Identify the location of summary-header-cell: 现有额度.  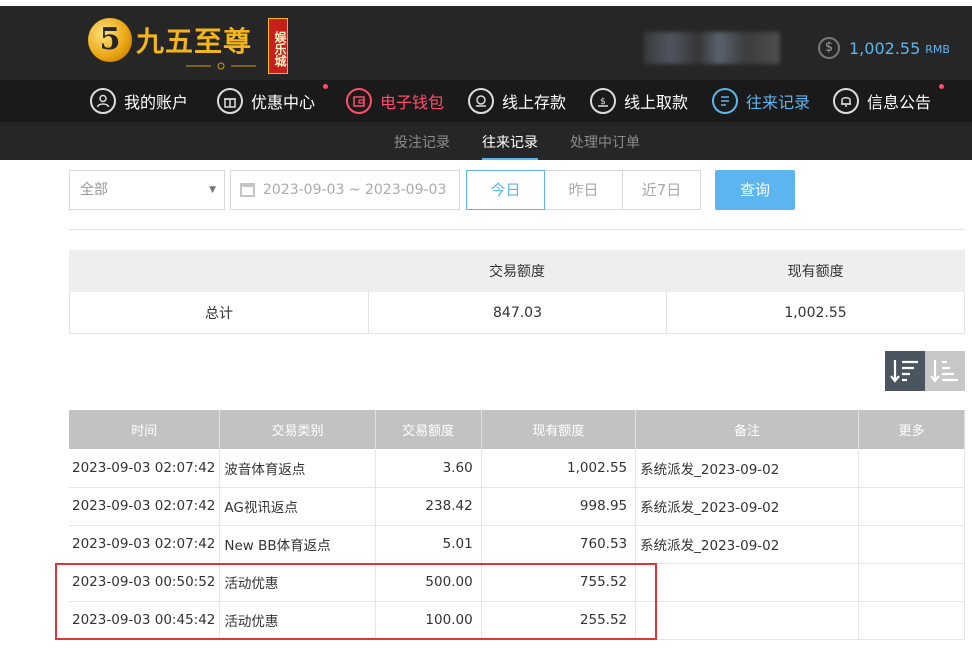
(815, 272).